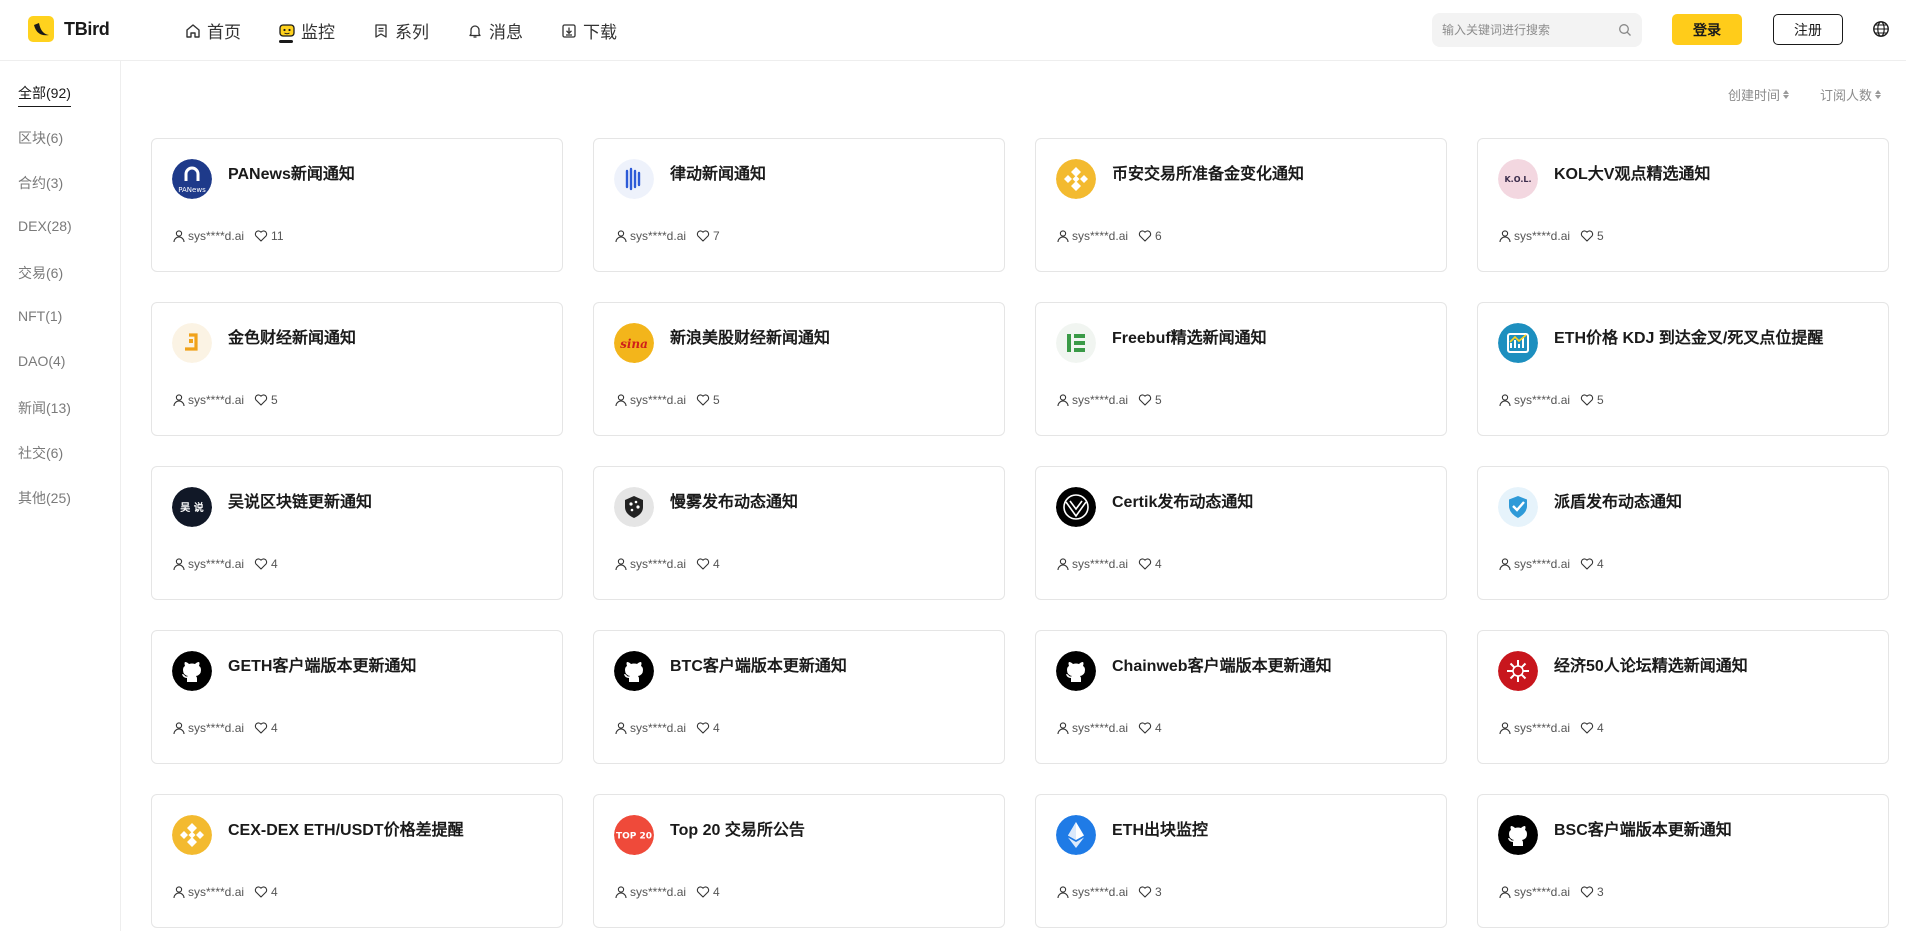 The height and width of the screenshot is (931, 1906). I want to click on monitor-card: sina 新浪美股财经新闻通知 sys****d.ai 5, so click(799, 369).